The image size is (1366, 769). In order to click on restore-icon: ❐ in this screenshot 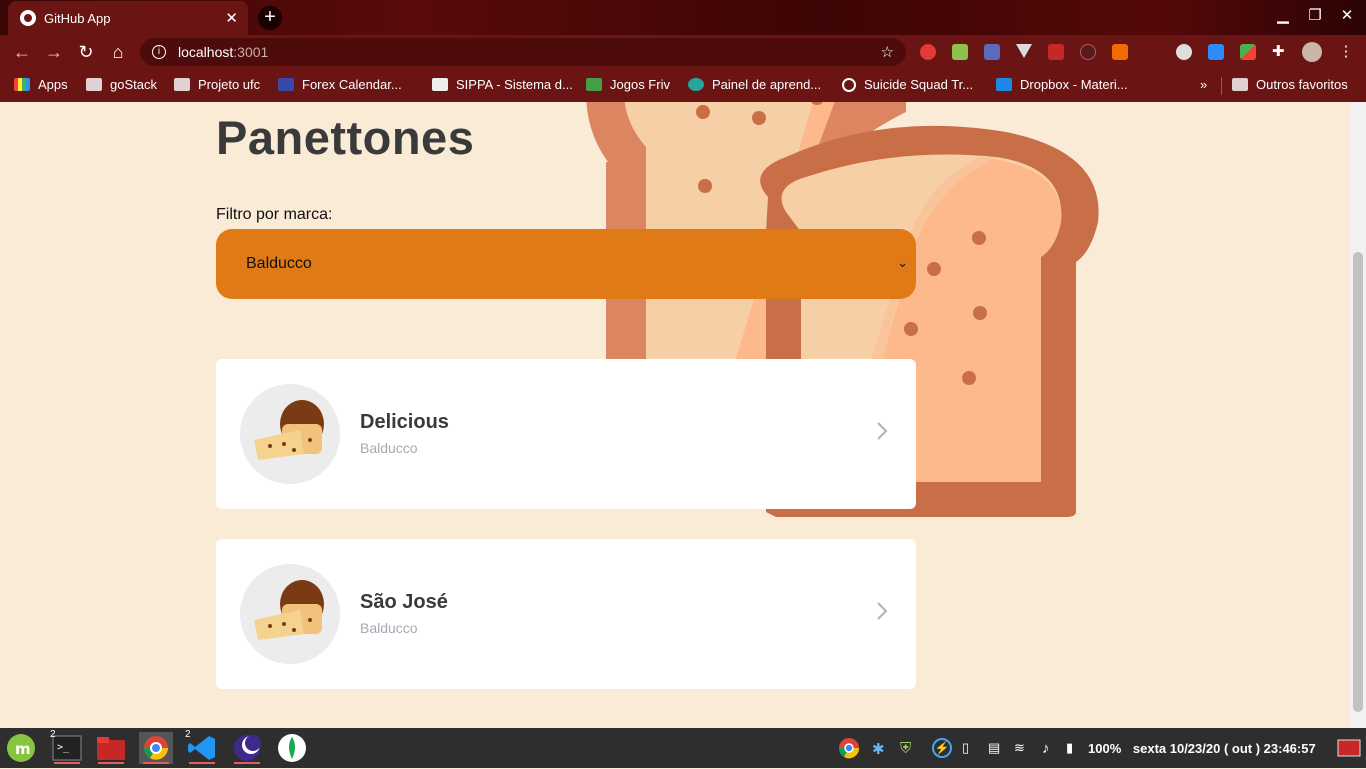, I will do `click(1315, 15)`.